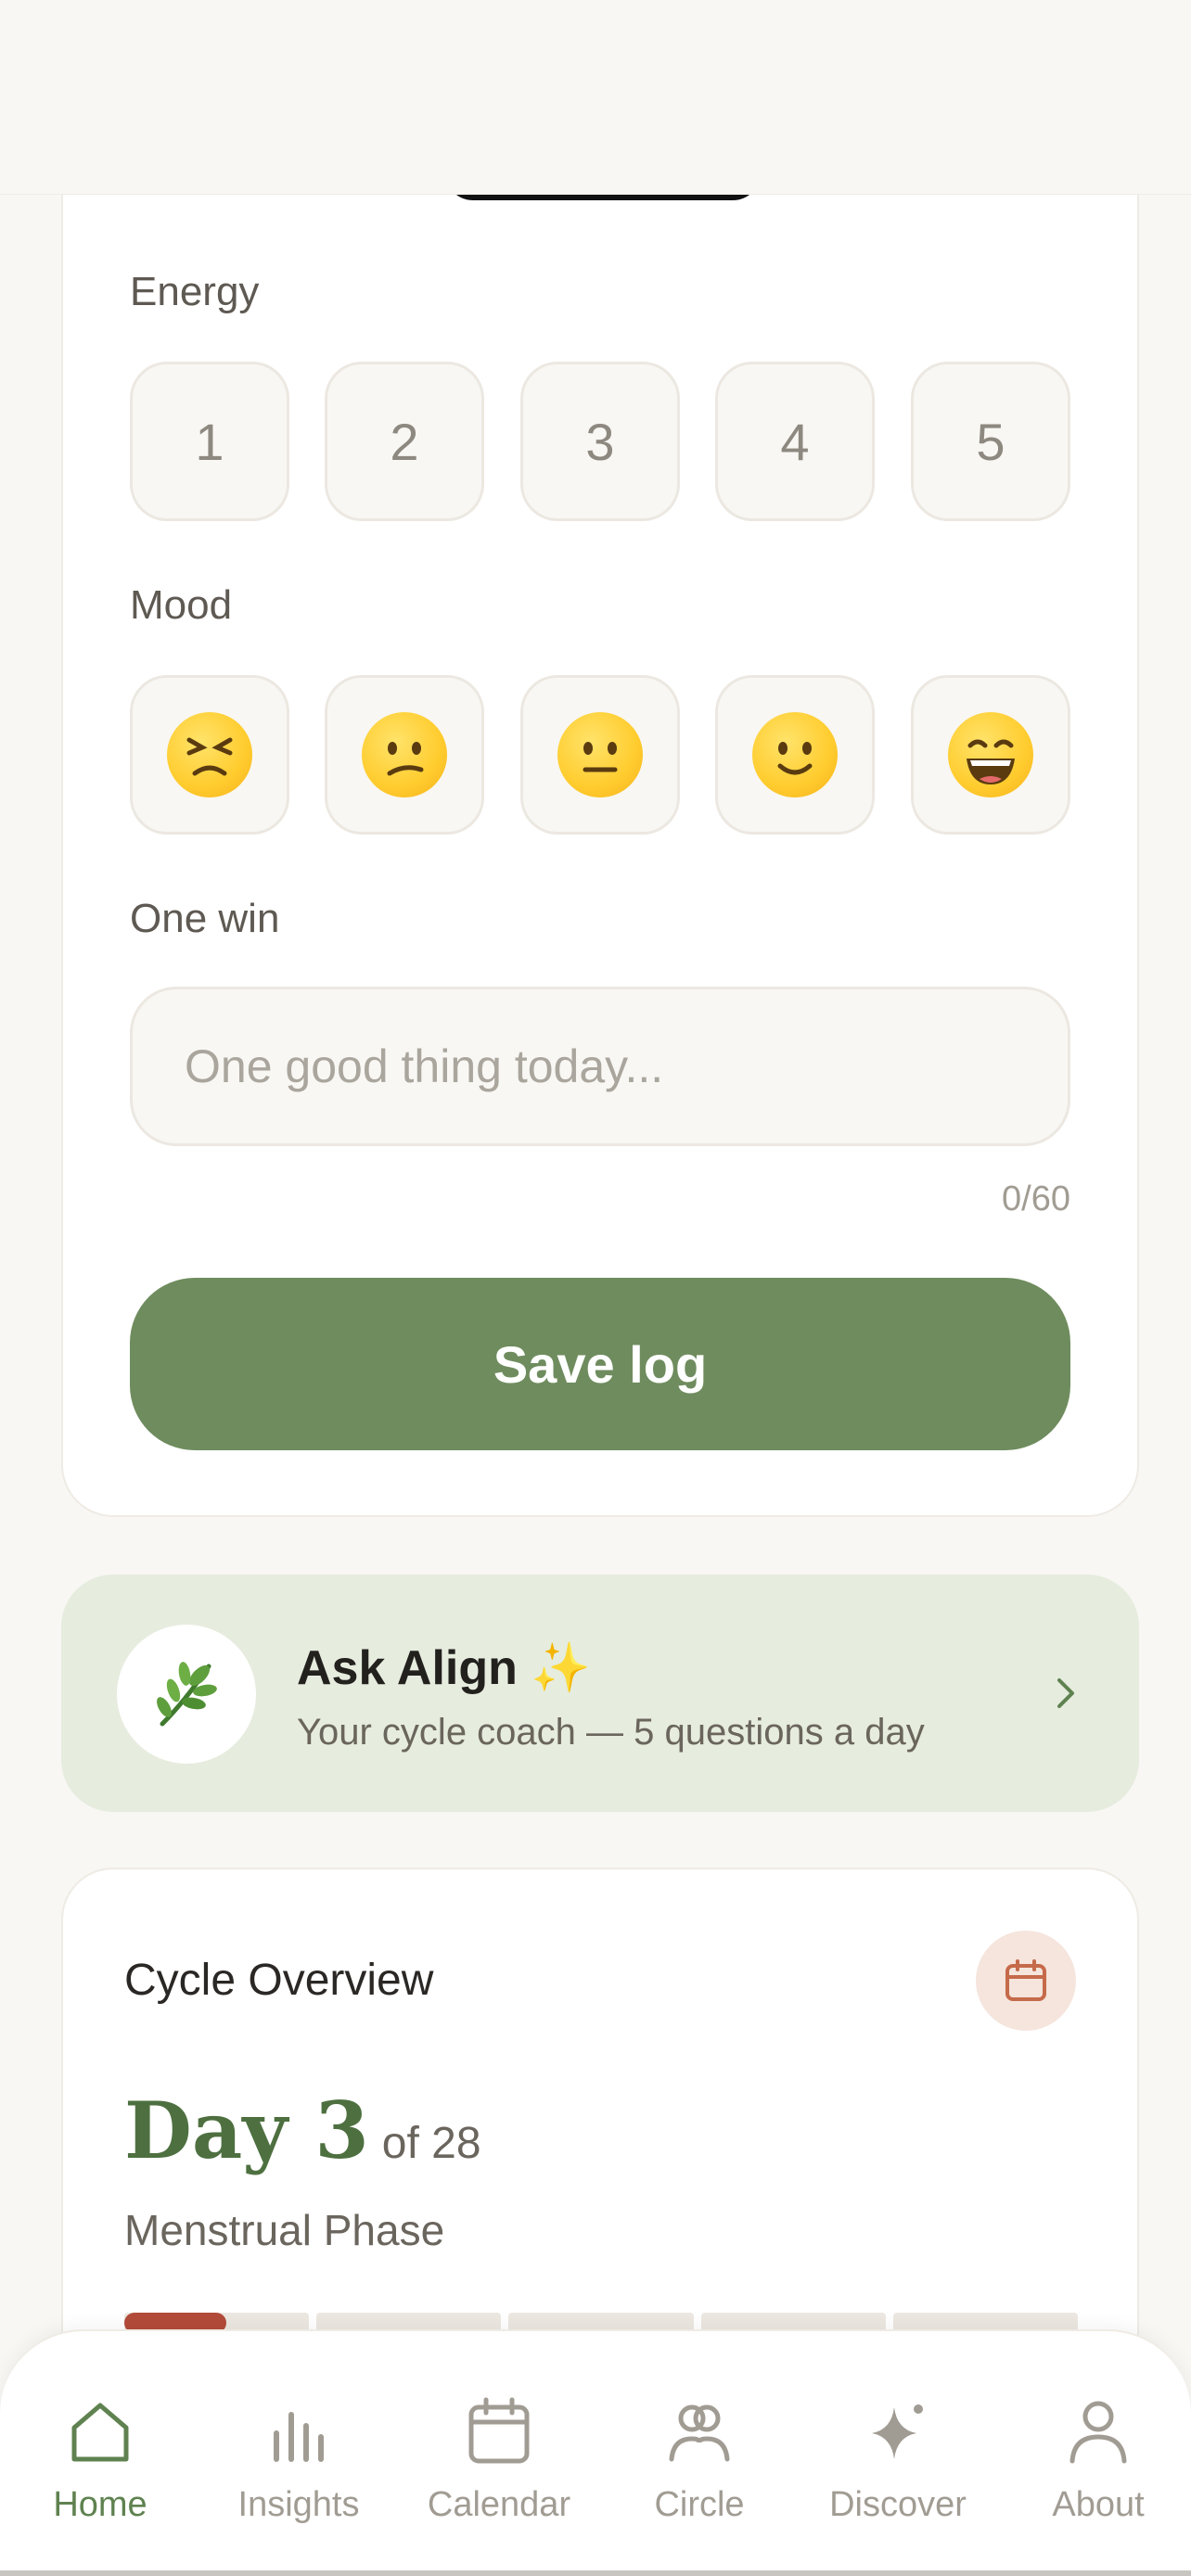 The image size is (1191, 2576). What do you see at coordinates (1099, 2504) in the screenshot?
I see `nav-label-about: About` at bounding box center [1099, 2504].